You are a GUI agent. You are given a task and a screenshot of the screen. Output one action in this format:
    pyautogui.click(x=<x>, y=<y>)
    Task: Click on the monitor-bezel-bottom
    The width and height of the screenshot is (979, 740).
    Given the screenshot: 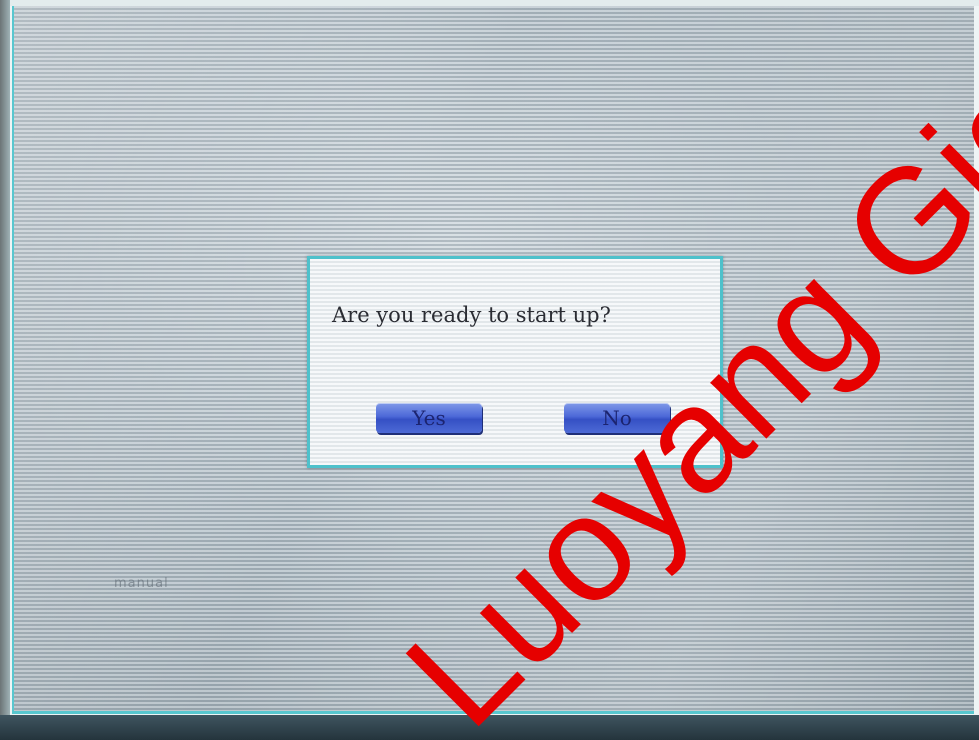 What is the action you would take?
    pyautogui.click(x=489, y=727)
    